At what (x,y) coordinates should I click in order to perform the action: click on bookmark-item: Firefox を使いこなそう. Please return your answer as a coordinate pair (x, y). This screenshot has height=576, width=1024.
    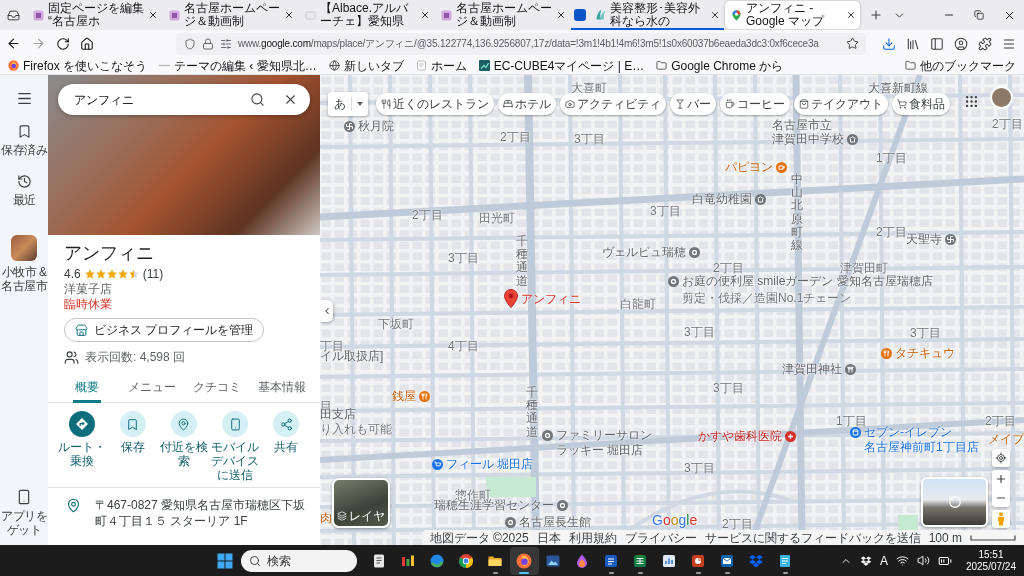
    Looking at the image, I should click on (77, 65).